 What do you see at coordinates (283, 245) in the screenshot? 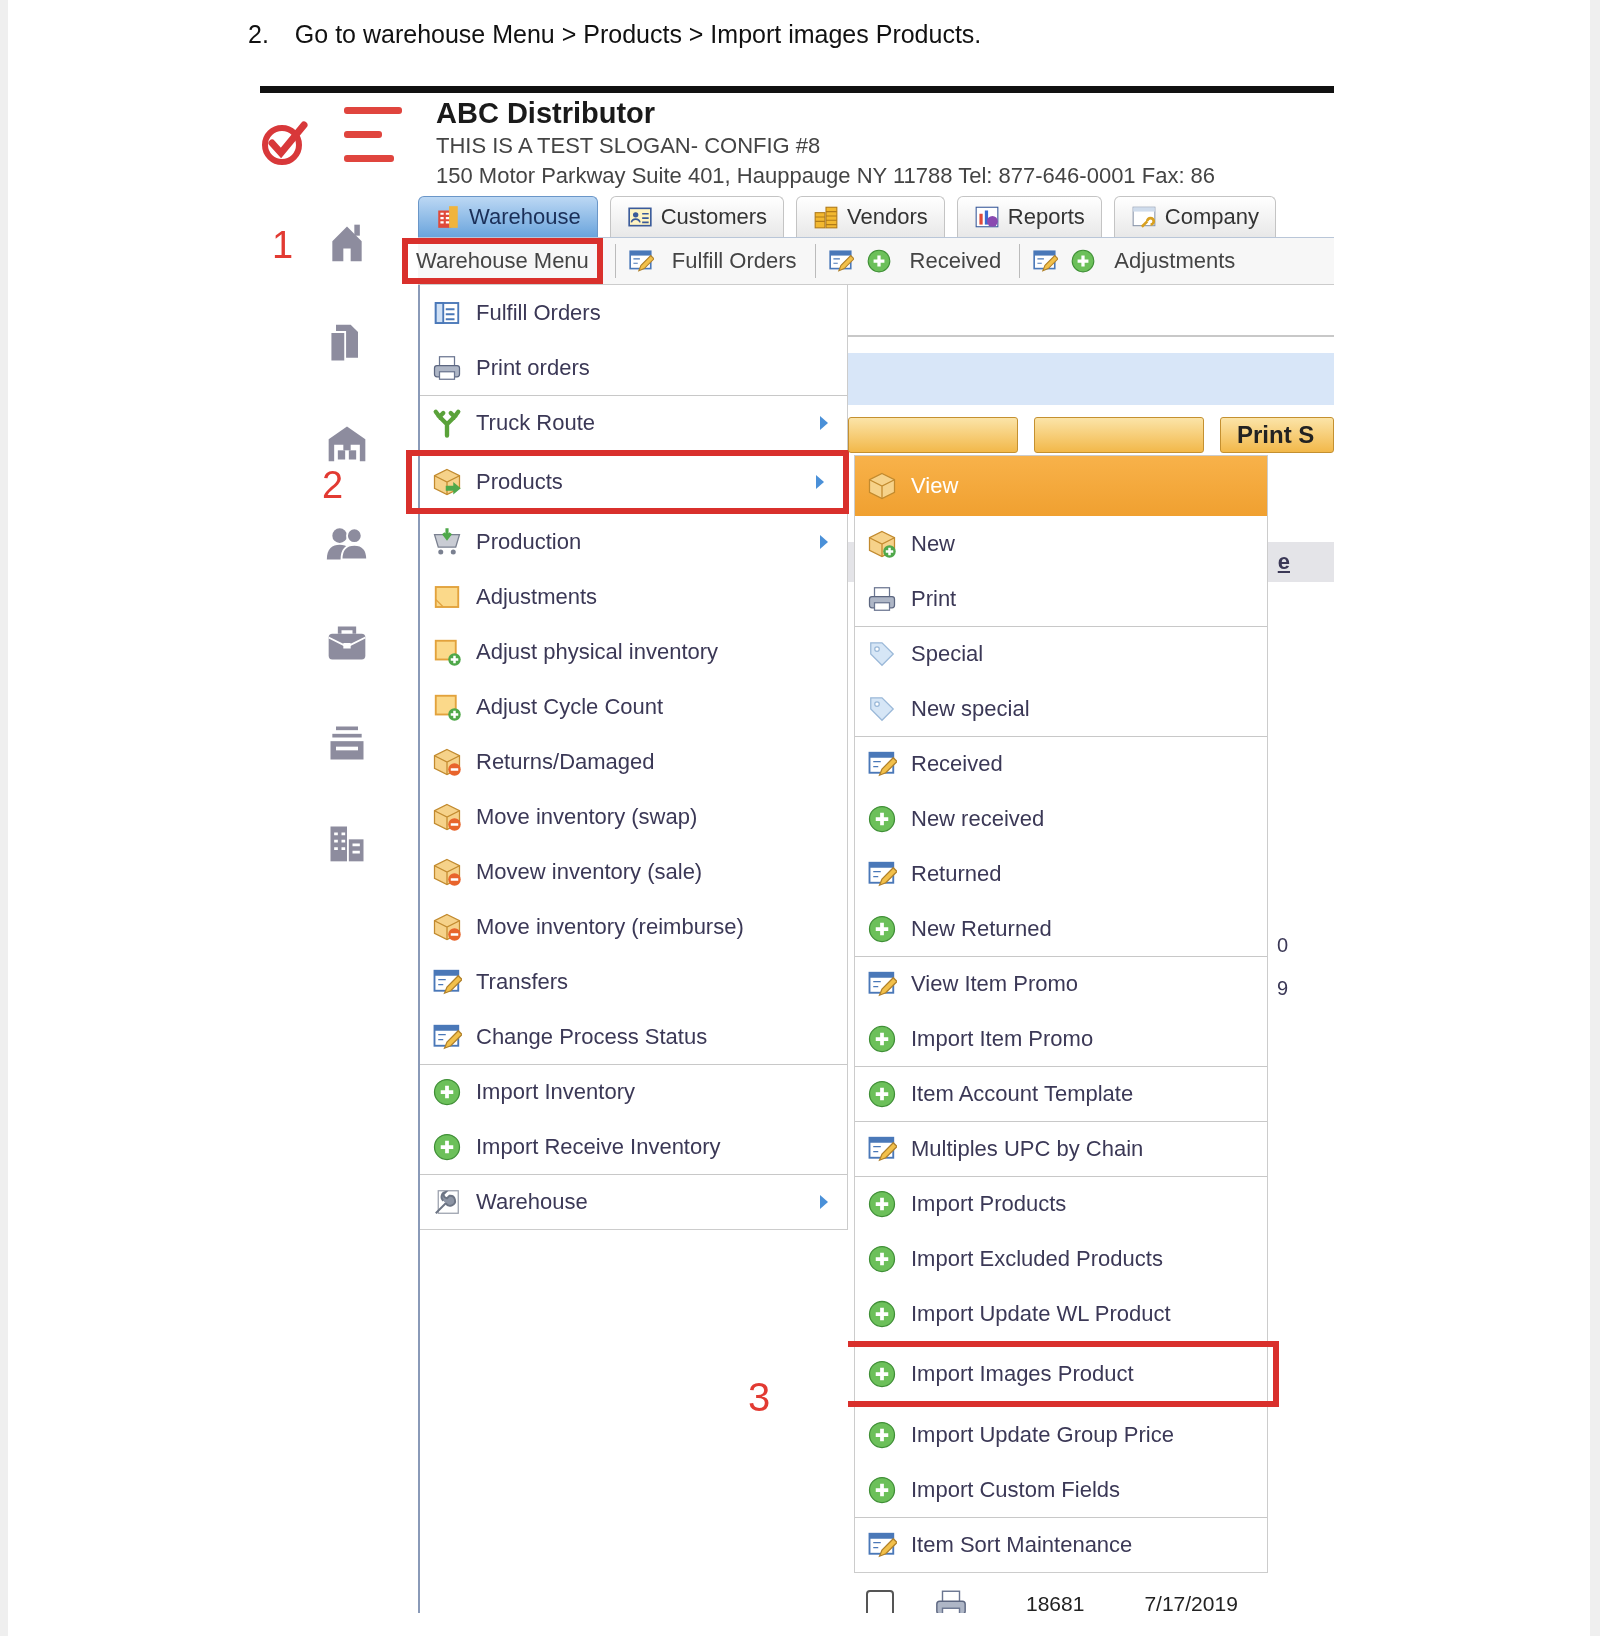
I see `step-number: 1` at bounding box center [283, 245].